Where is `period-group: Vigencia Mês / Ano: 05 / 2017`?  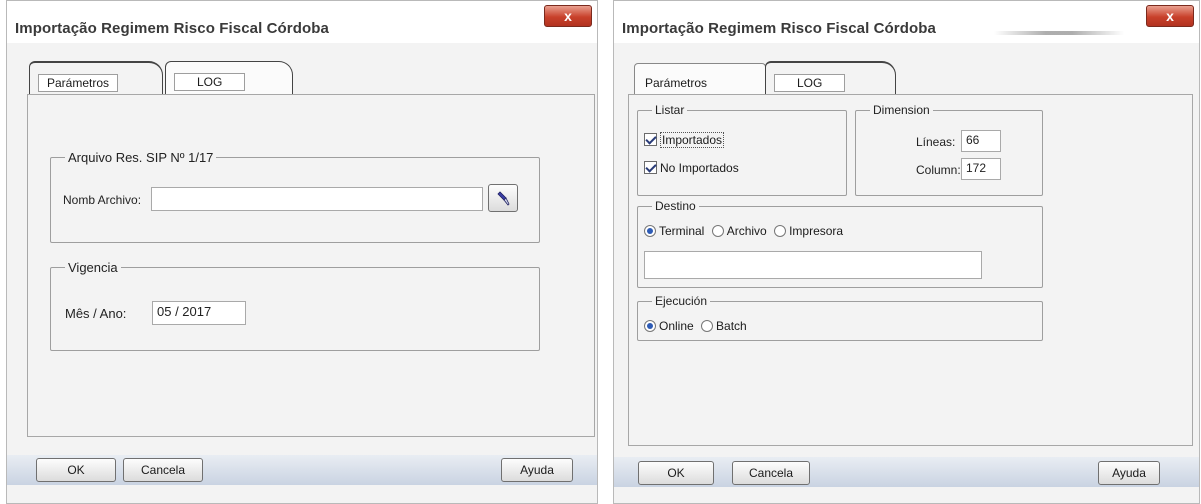 period-group: Vigencia Mês / Ano: 05 / 2017 is located at coordinates (295, 305).